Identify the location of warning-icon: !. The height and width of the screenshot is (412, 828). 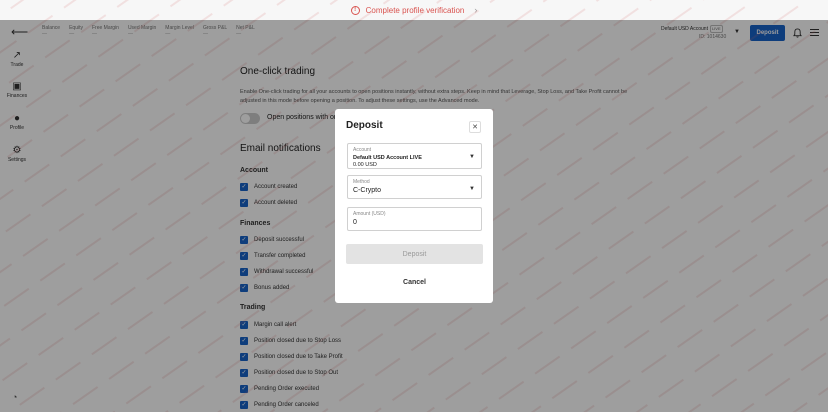
(355, 10).